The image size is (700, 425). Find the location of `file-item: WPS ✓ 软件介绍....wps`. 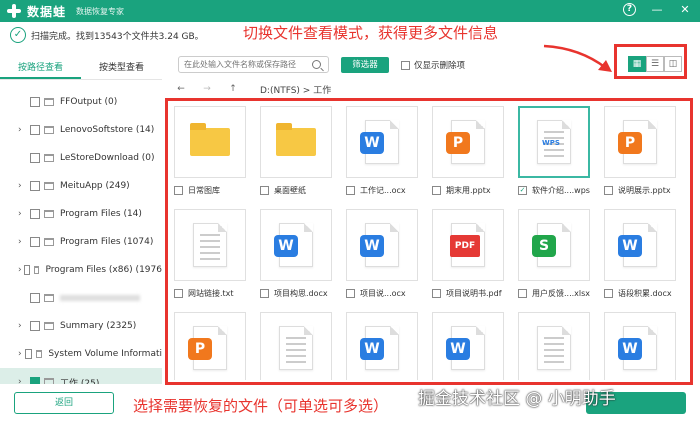

file-item: WPS ✓ 软件介绍....wps is located at coordinates (558, 154).